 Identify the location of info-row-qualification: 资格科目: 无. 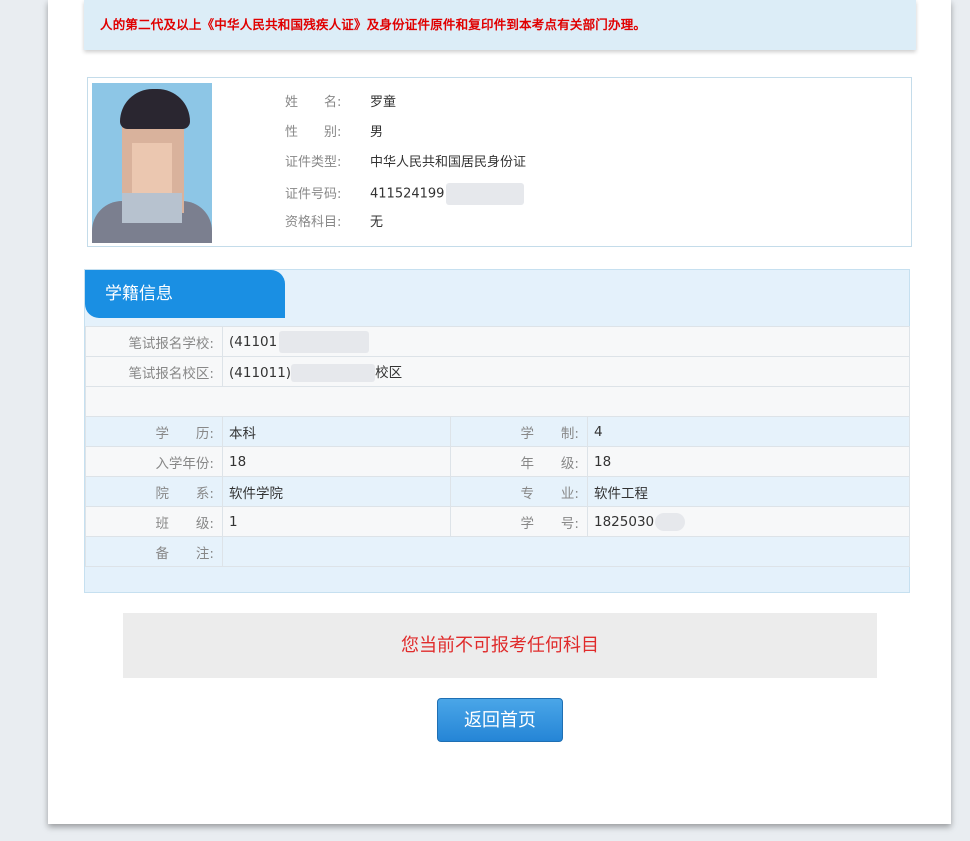
(334, 223).